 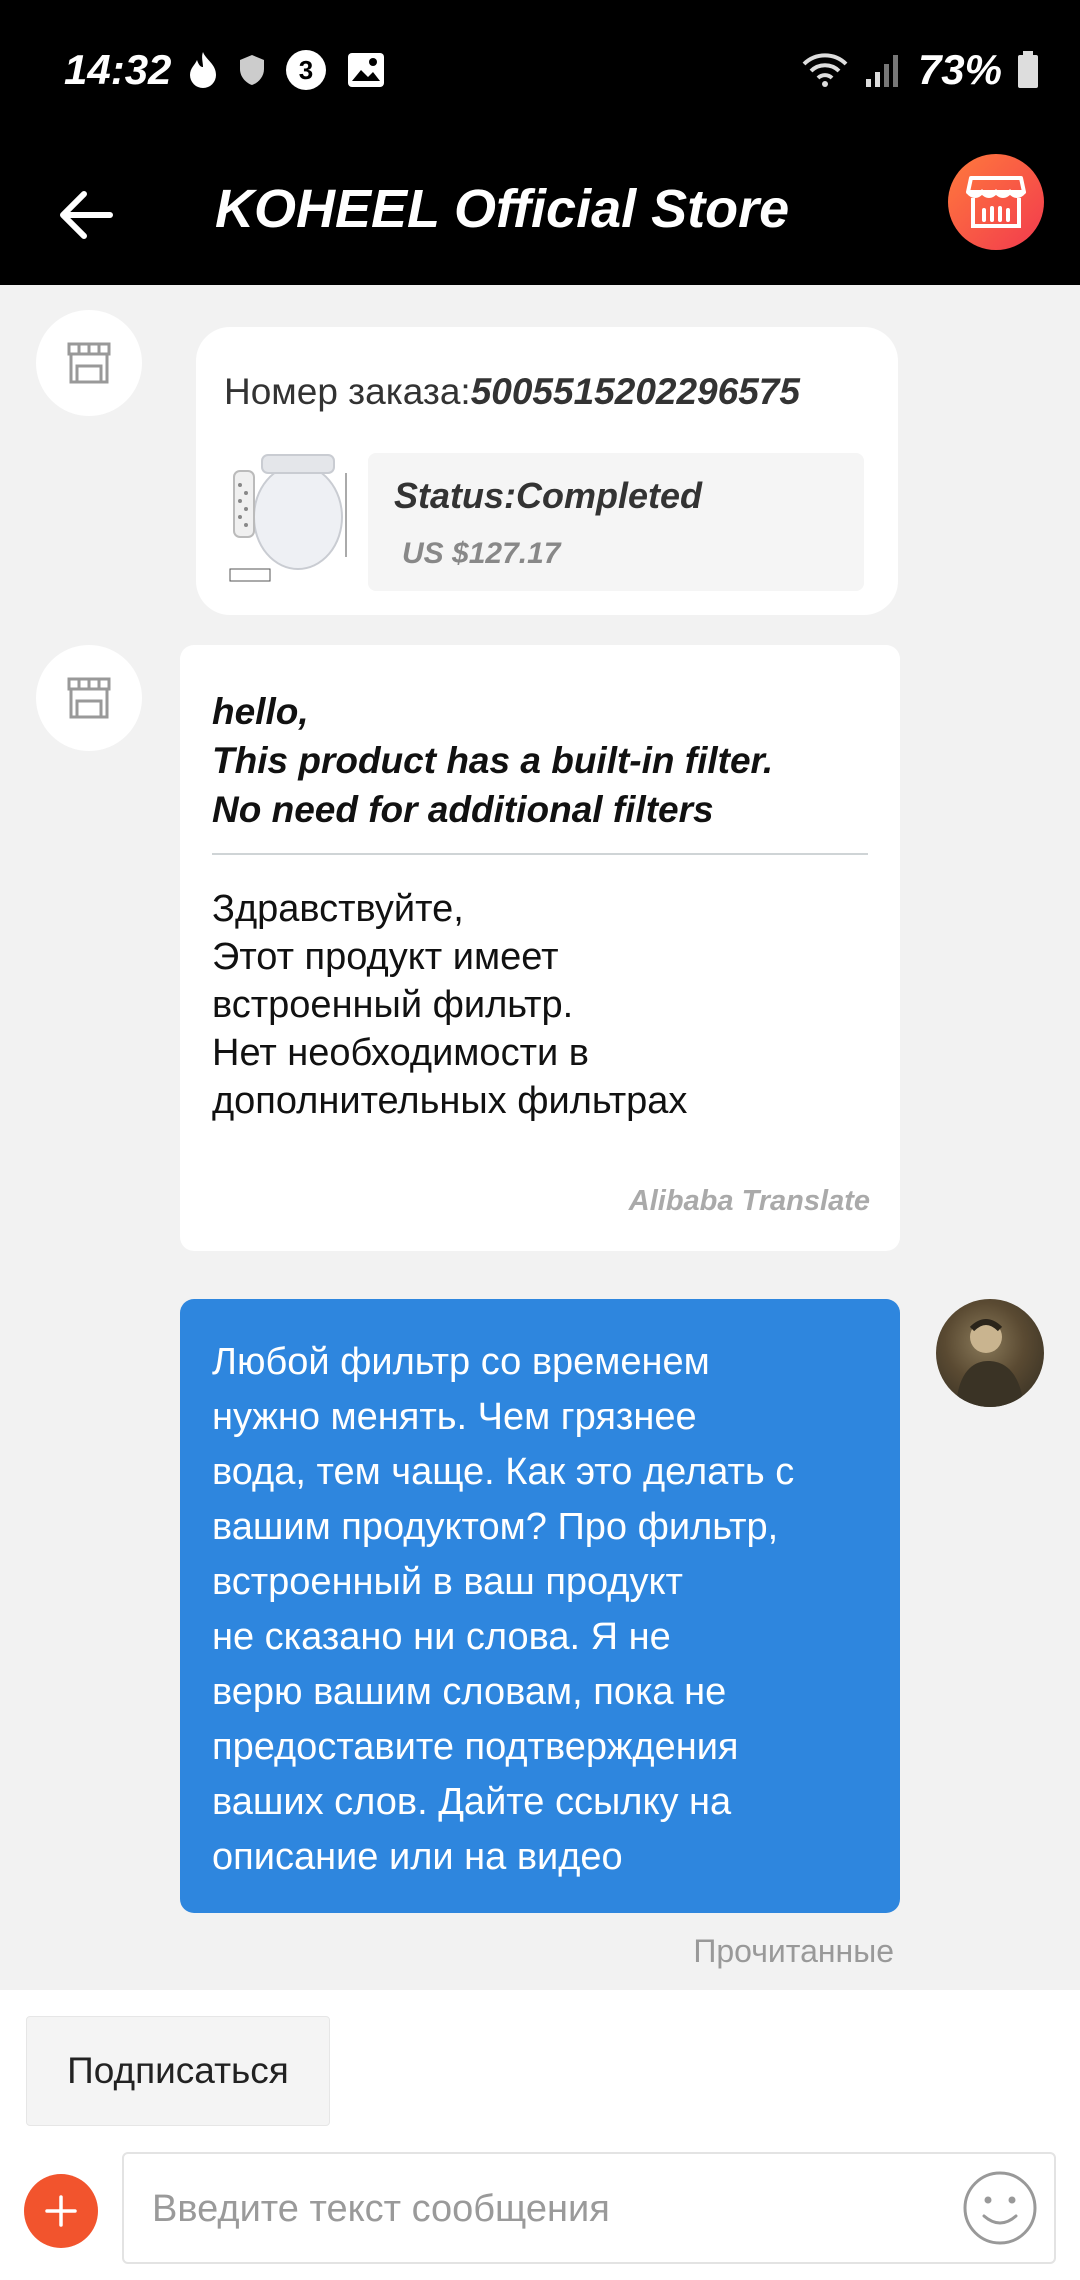 I want to click on order-label: Номер заказа:, so click(x=347, y=391).